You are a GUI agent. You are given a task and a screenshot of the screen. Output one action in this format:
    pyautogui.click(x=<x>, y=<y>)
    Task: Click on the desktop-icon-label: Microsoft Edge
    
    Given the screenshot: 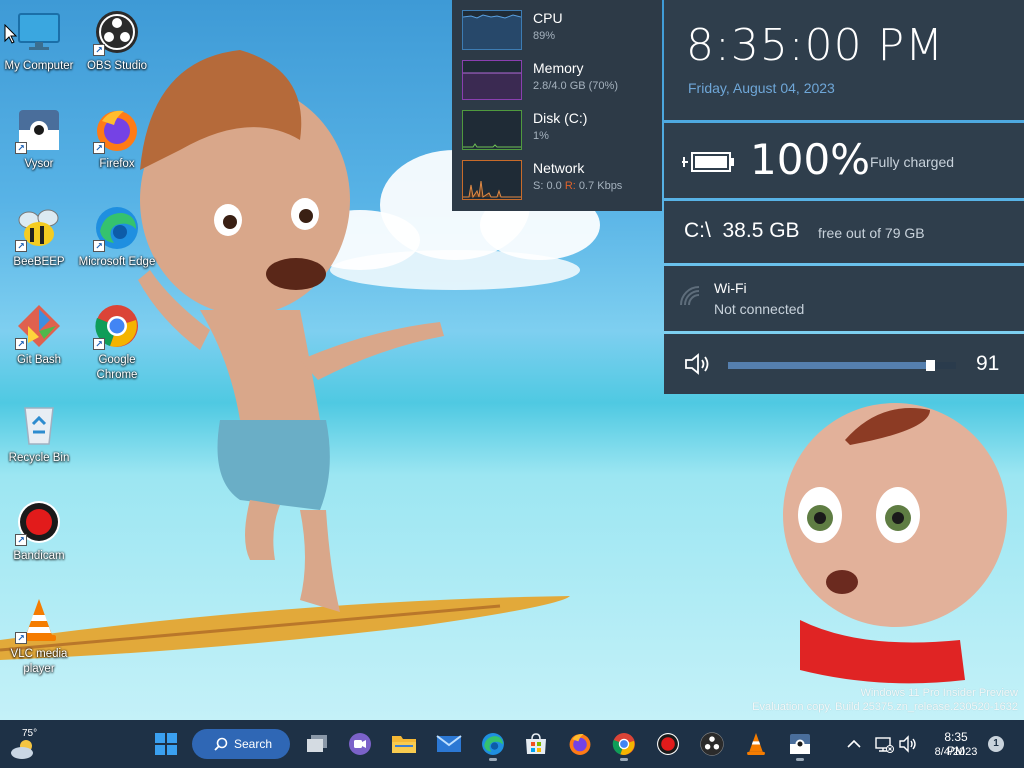 What is the action you would take?
    pyautogui.click(x=117, y=262)
    